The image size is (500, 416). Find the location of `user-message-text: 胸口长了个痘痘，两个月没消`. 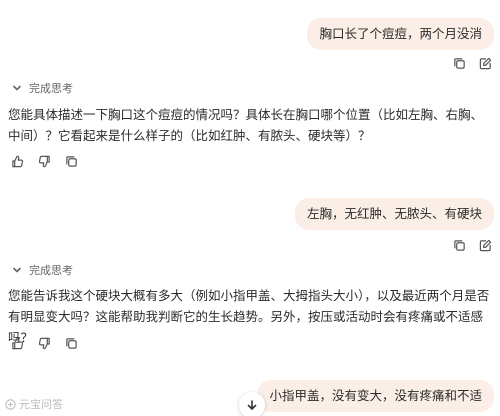

user-message-text: 胸口长了个痘痘，两个月没消 is located at coordinates (400, 34).